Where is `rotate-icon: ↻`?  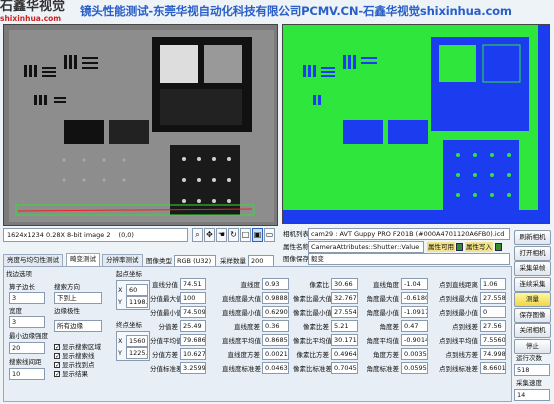 rotate-icon: ↻ is located at coordinates (233, 235).